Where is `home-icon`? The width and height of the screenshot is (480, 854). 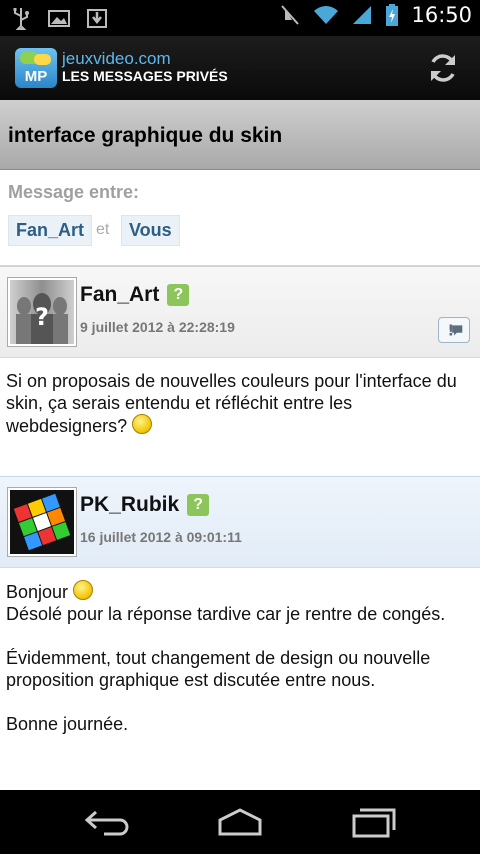 home-icon is located at coordinates (240, 822).